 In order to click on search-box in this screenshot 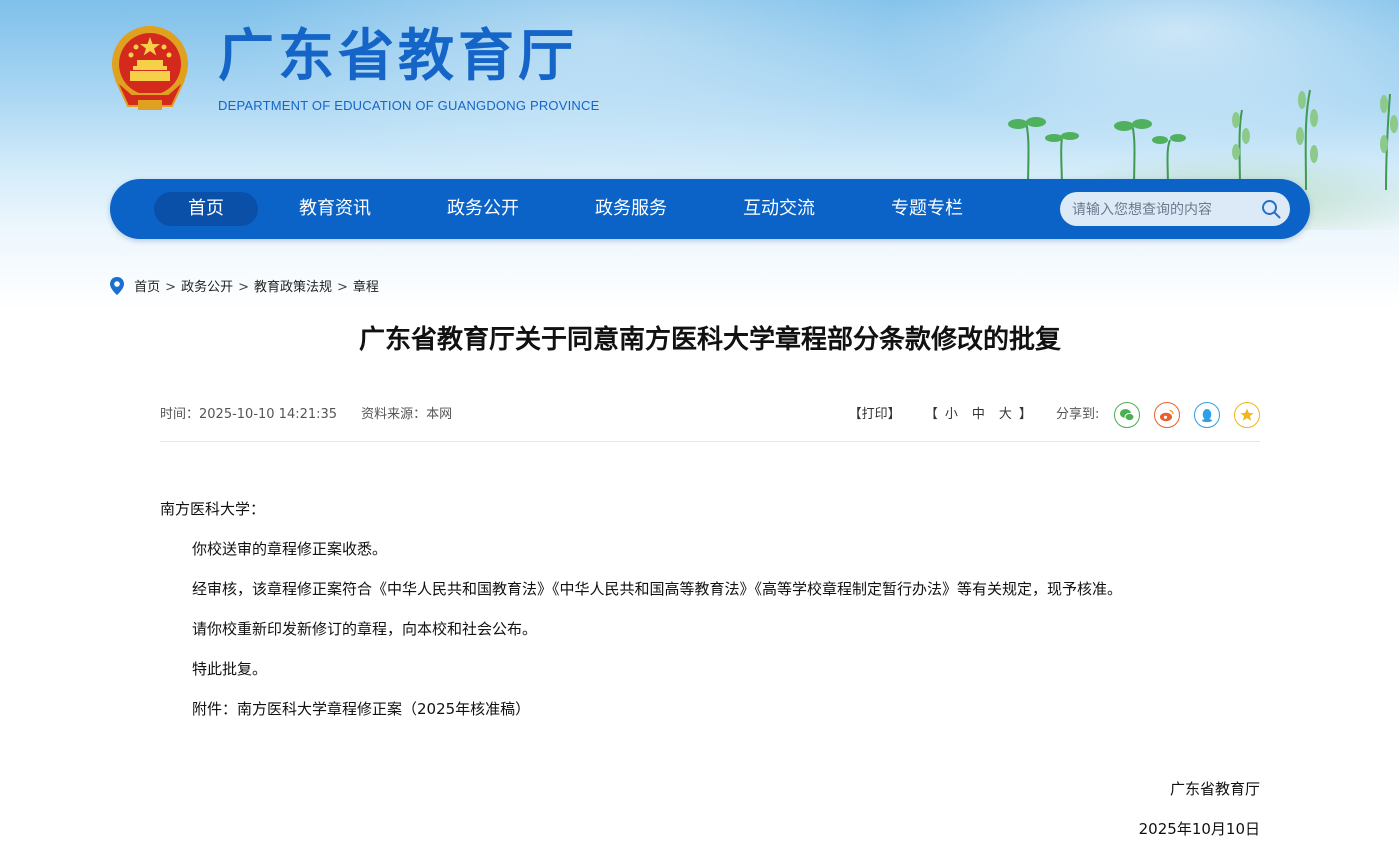, I will do `click(1175, 210)`.